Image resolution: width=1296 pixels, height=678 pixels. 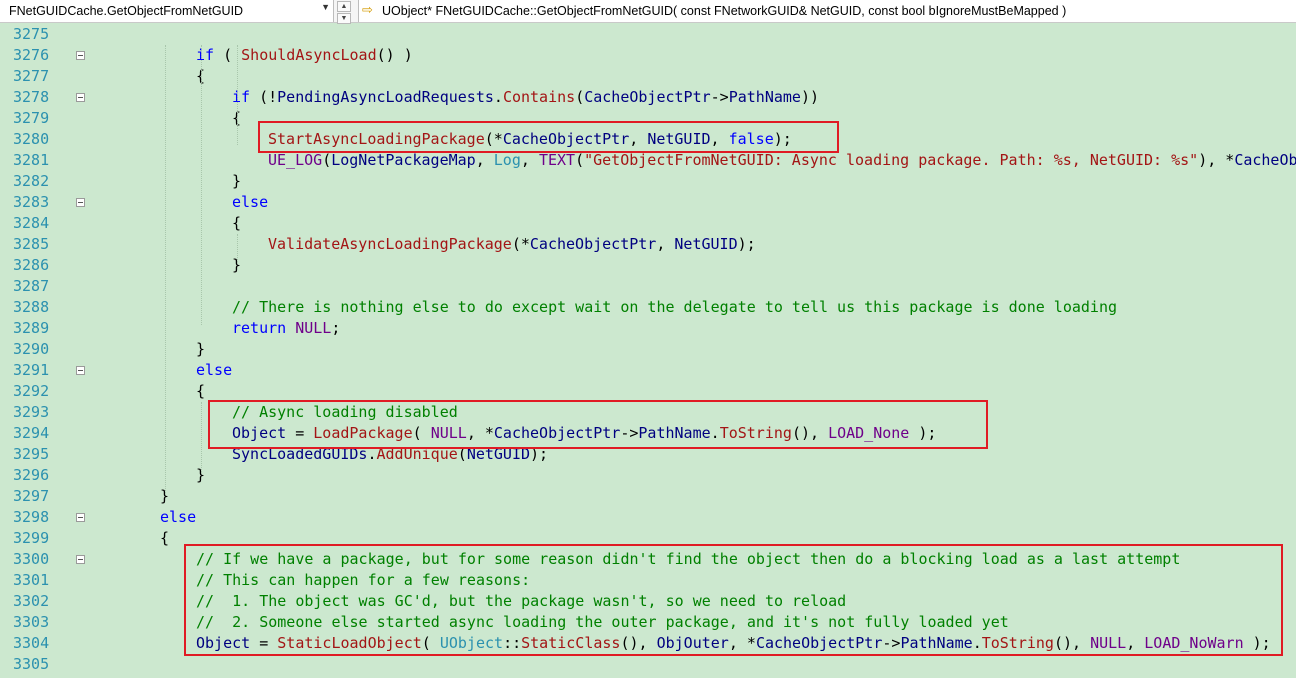 What do you see at coordinates (593, 244) in the screenshot?
I see `identifier-token: CacheObjectPtr` at bounding box center [593, 244].